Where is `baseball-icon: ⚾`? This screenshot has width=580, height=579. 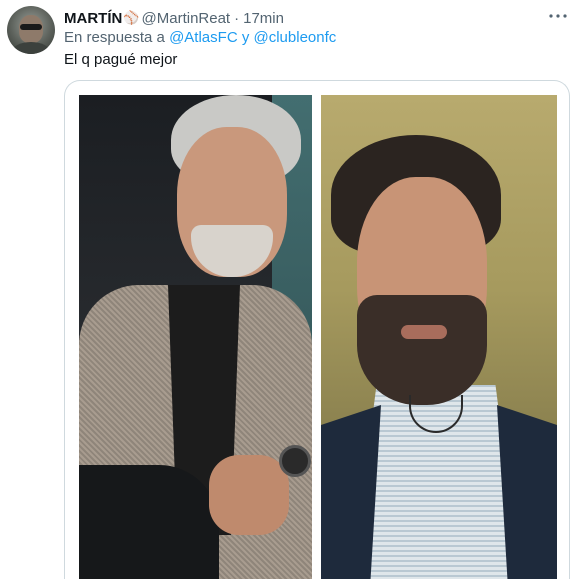
baseball-icon: ⚾ is located at coordinates (131, 17).